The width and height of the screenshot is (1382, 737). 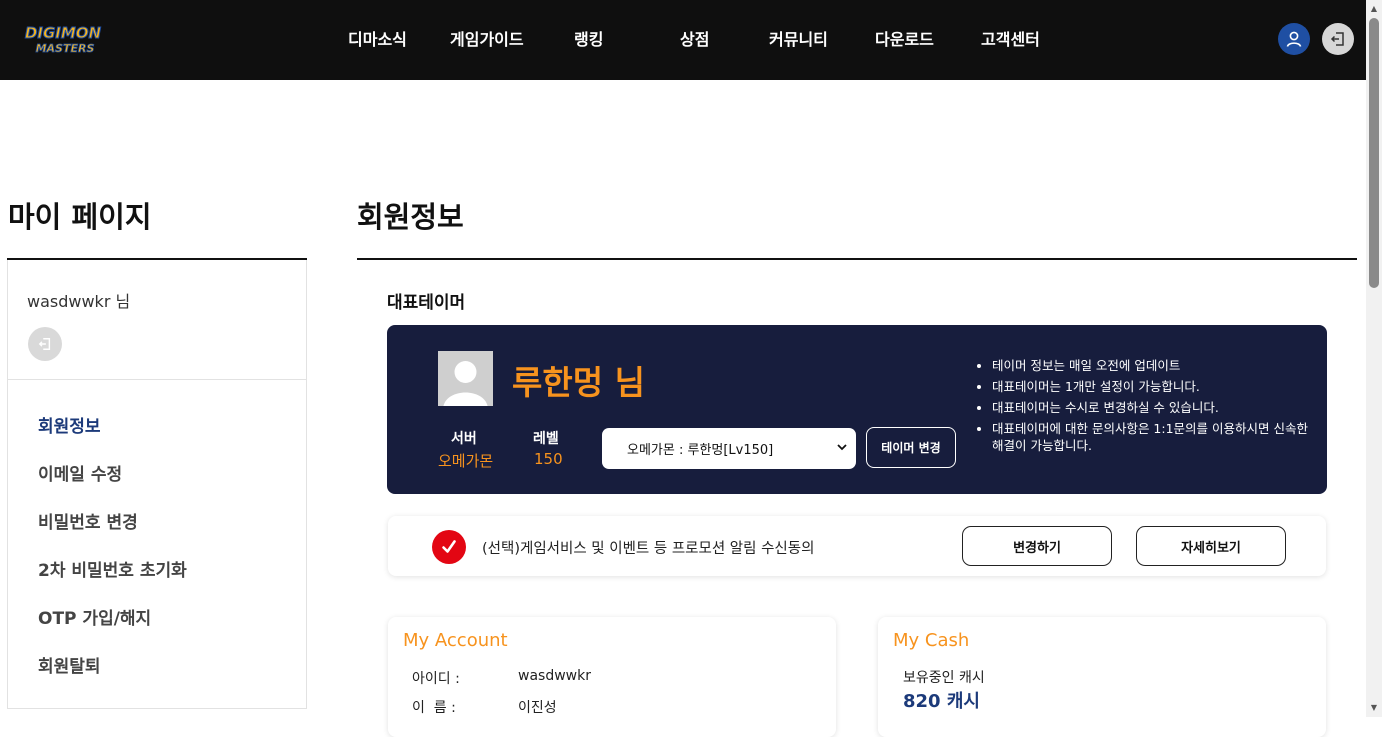 I want to click on sidebar-item-email: 이메일 수정, so click(x=80, y=472).